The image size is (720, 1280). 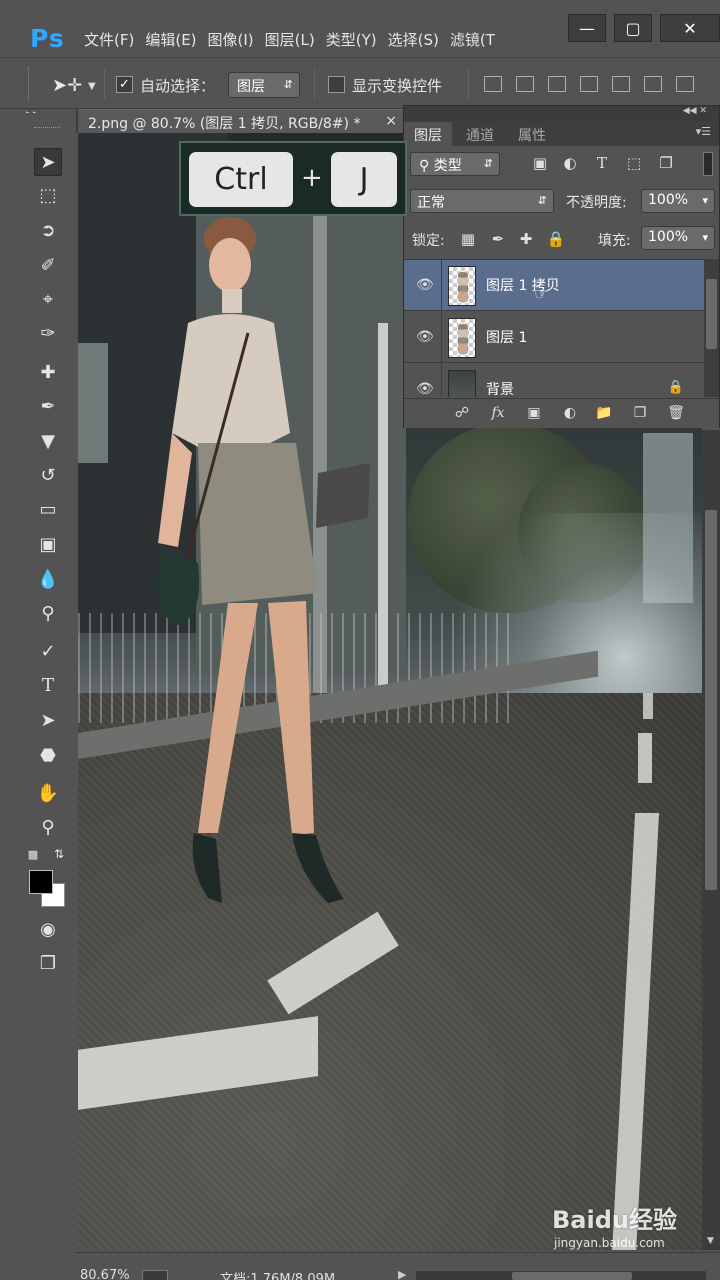 What do you see at coordinates (604, 414) in the screenshot?
I see `new-group-icon: 📁` at bounding box center [604, 414].